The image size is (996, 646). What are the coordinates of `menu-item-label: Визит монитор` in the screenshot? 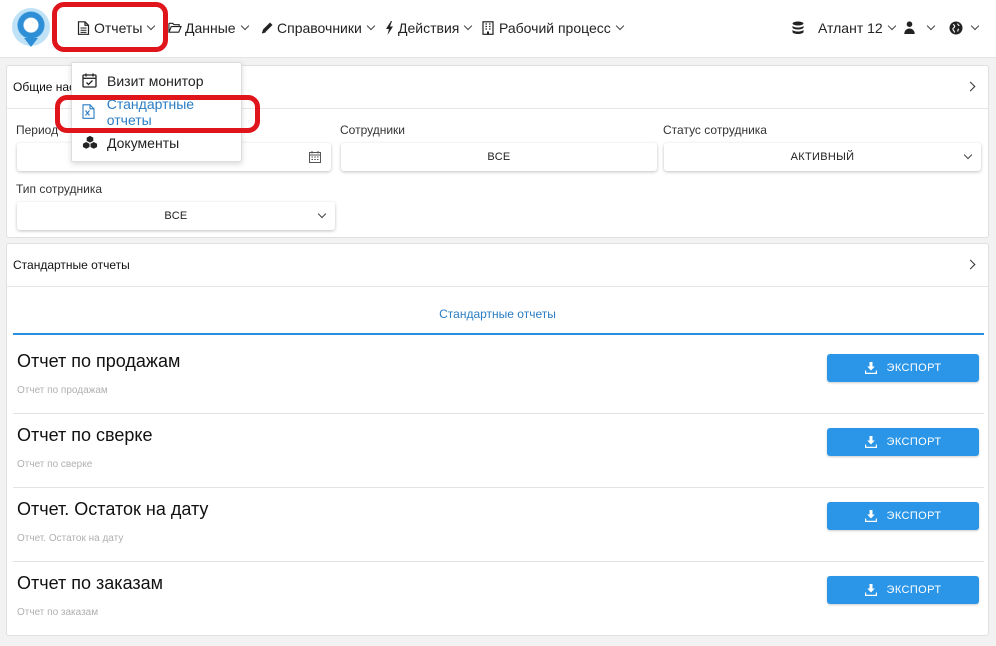 It's located at (155, 81).